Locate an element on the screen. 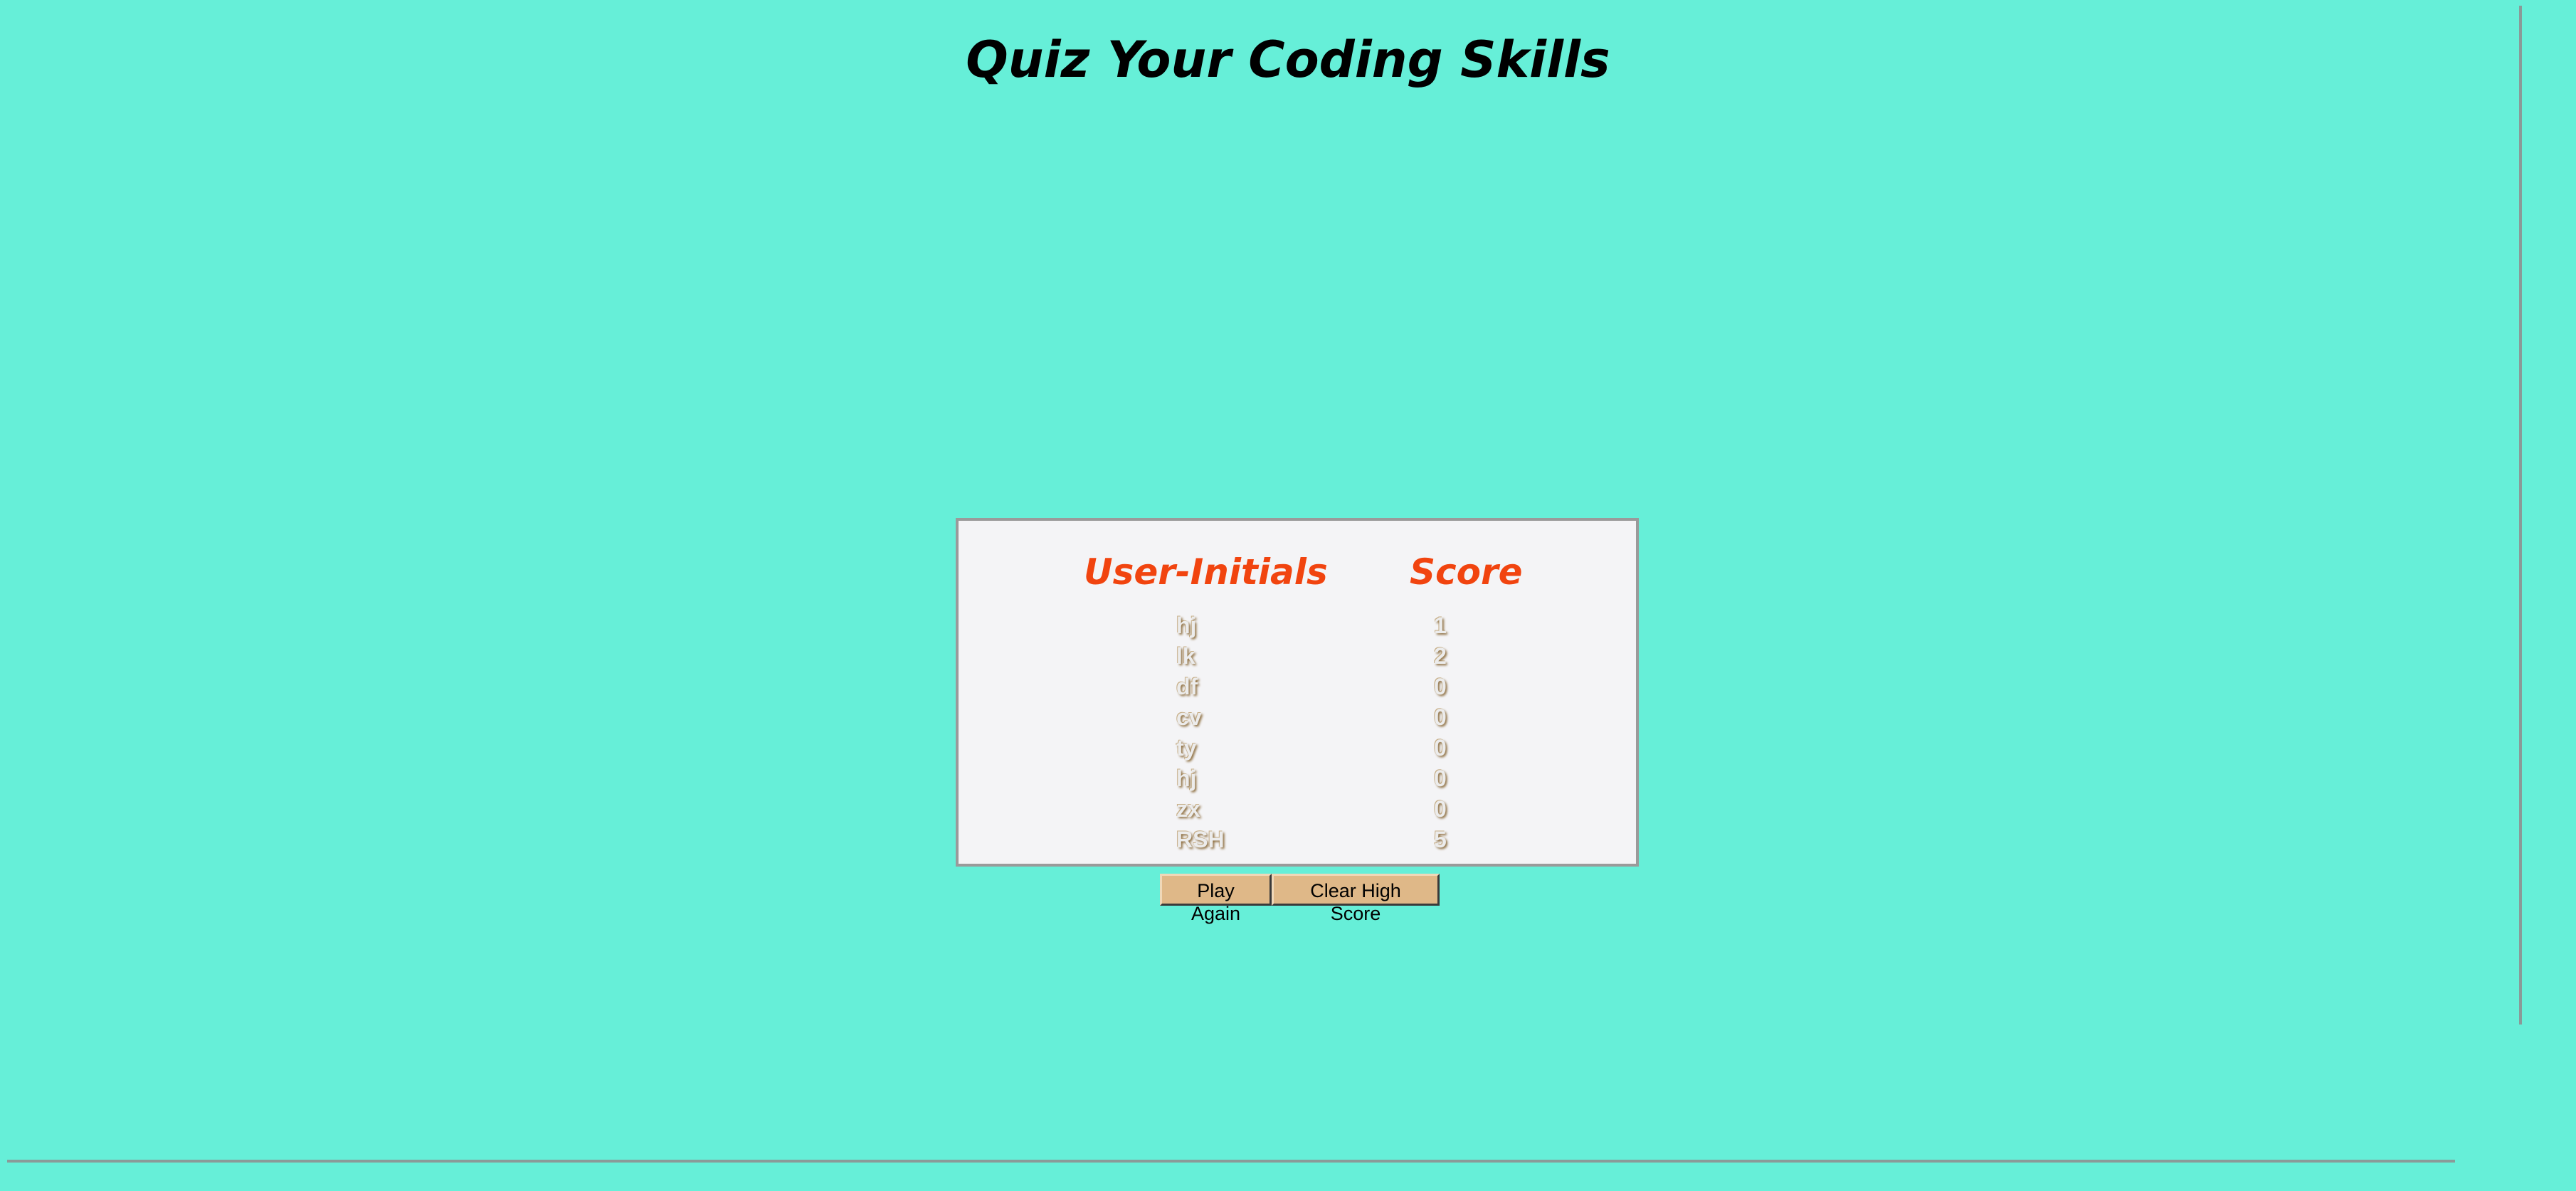 Image resolution: width=2576 pixels, height=1191 pixels. play-again-button: Play Again is located at coordinates (1216, 899).